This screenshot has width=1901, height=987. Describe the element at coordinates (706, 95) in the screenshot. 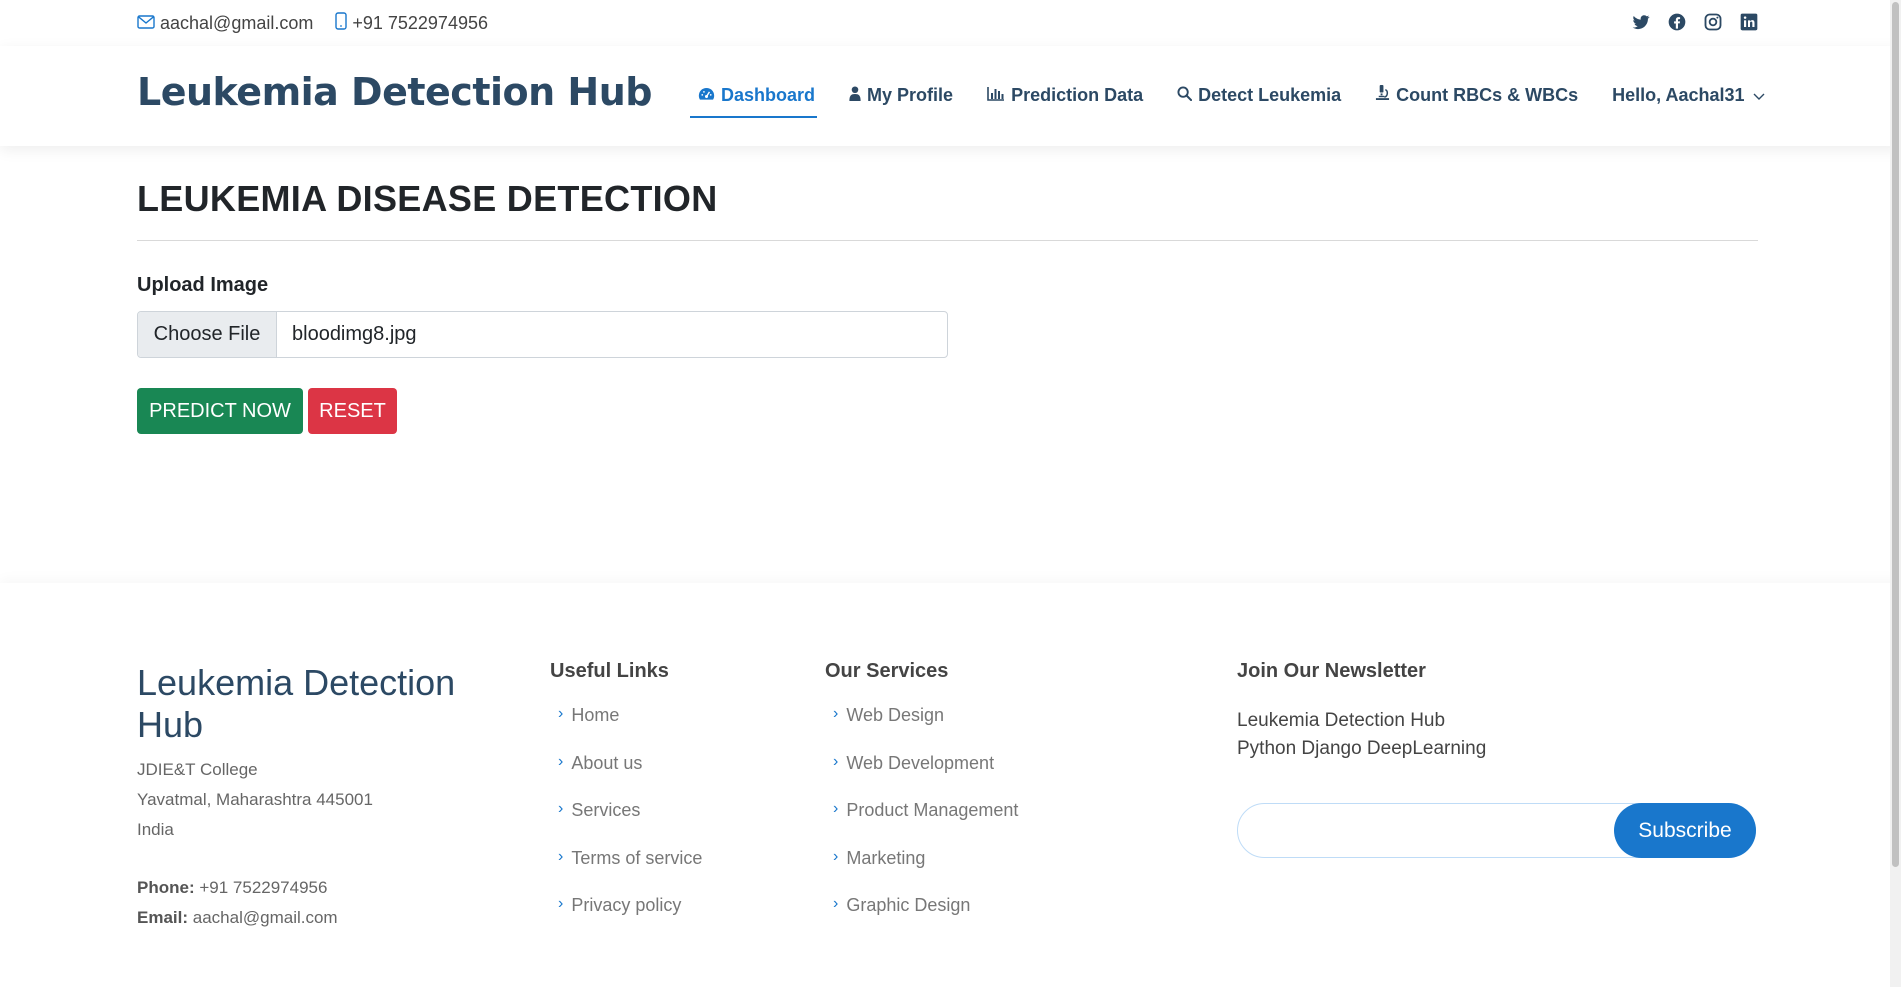

I see `dashboard-icon` at that location.